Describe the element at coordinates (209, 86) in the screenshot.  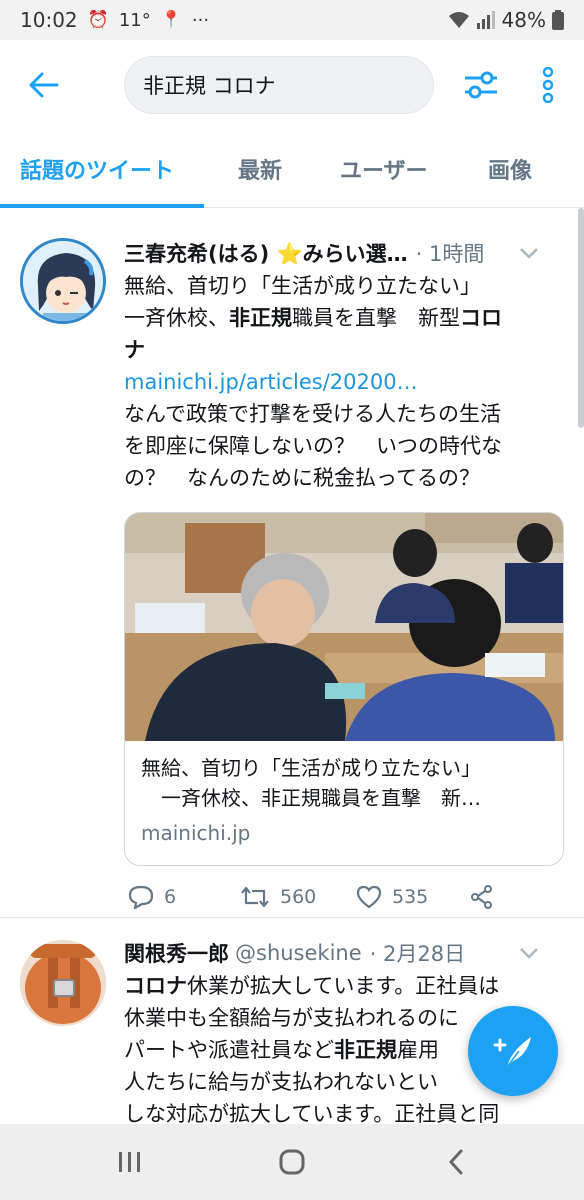
I see `search-query: 非正規 コロナ` at that location.